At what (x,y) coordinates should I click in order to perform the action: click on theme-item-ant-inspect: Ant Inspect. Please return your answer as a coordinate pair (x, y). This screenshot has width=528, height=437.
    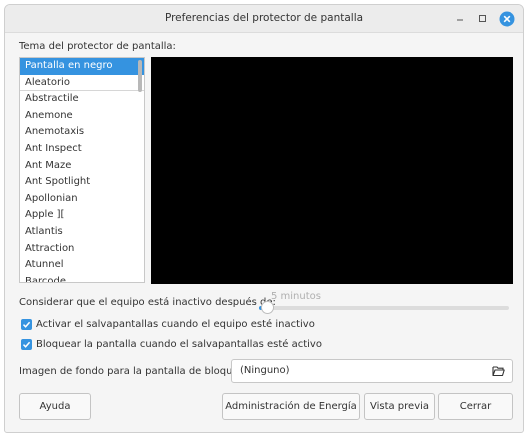
    Looking at the image, I should click on (82, 149).